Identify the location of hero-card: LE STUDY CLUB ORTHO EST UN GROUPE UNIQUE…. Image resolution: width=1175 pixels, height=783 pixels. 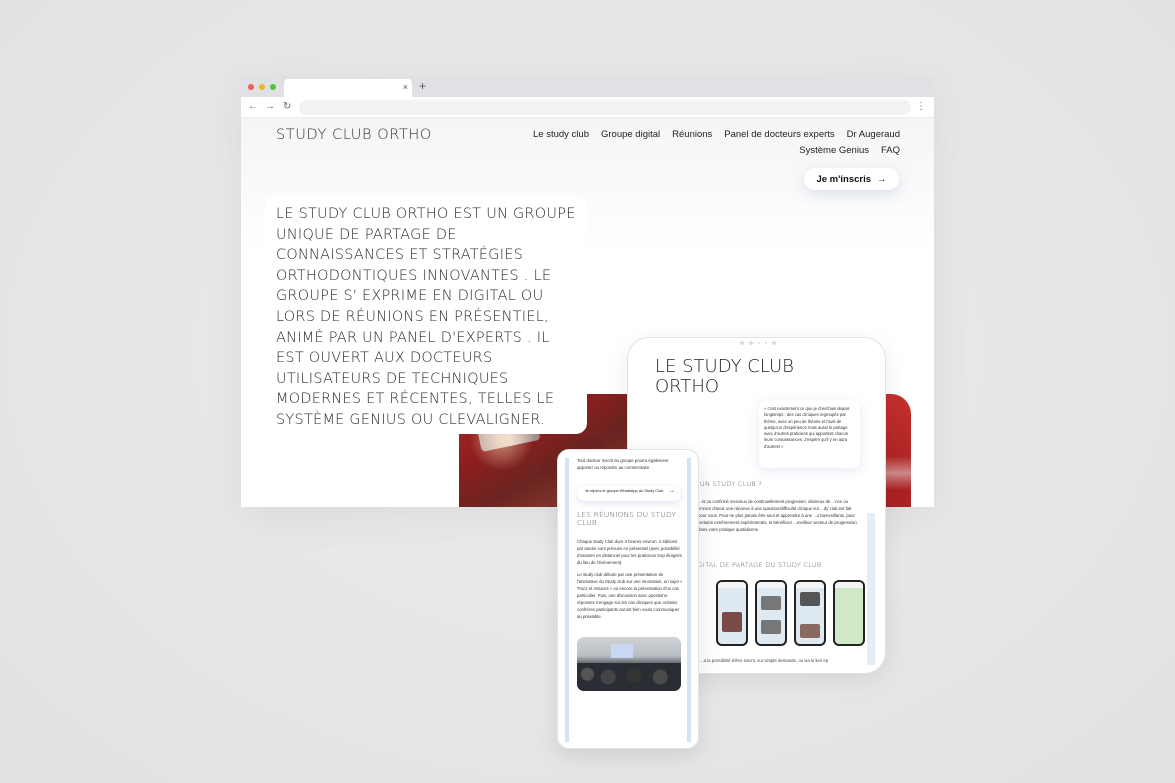
(426, 315).